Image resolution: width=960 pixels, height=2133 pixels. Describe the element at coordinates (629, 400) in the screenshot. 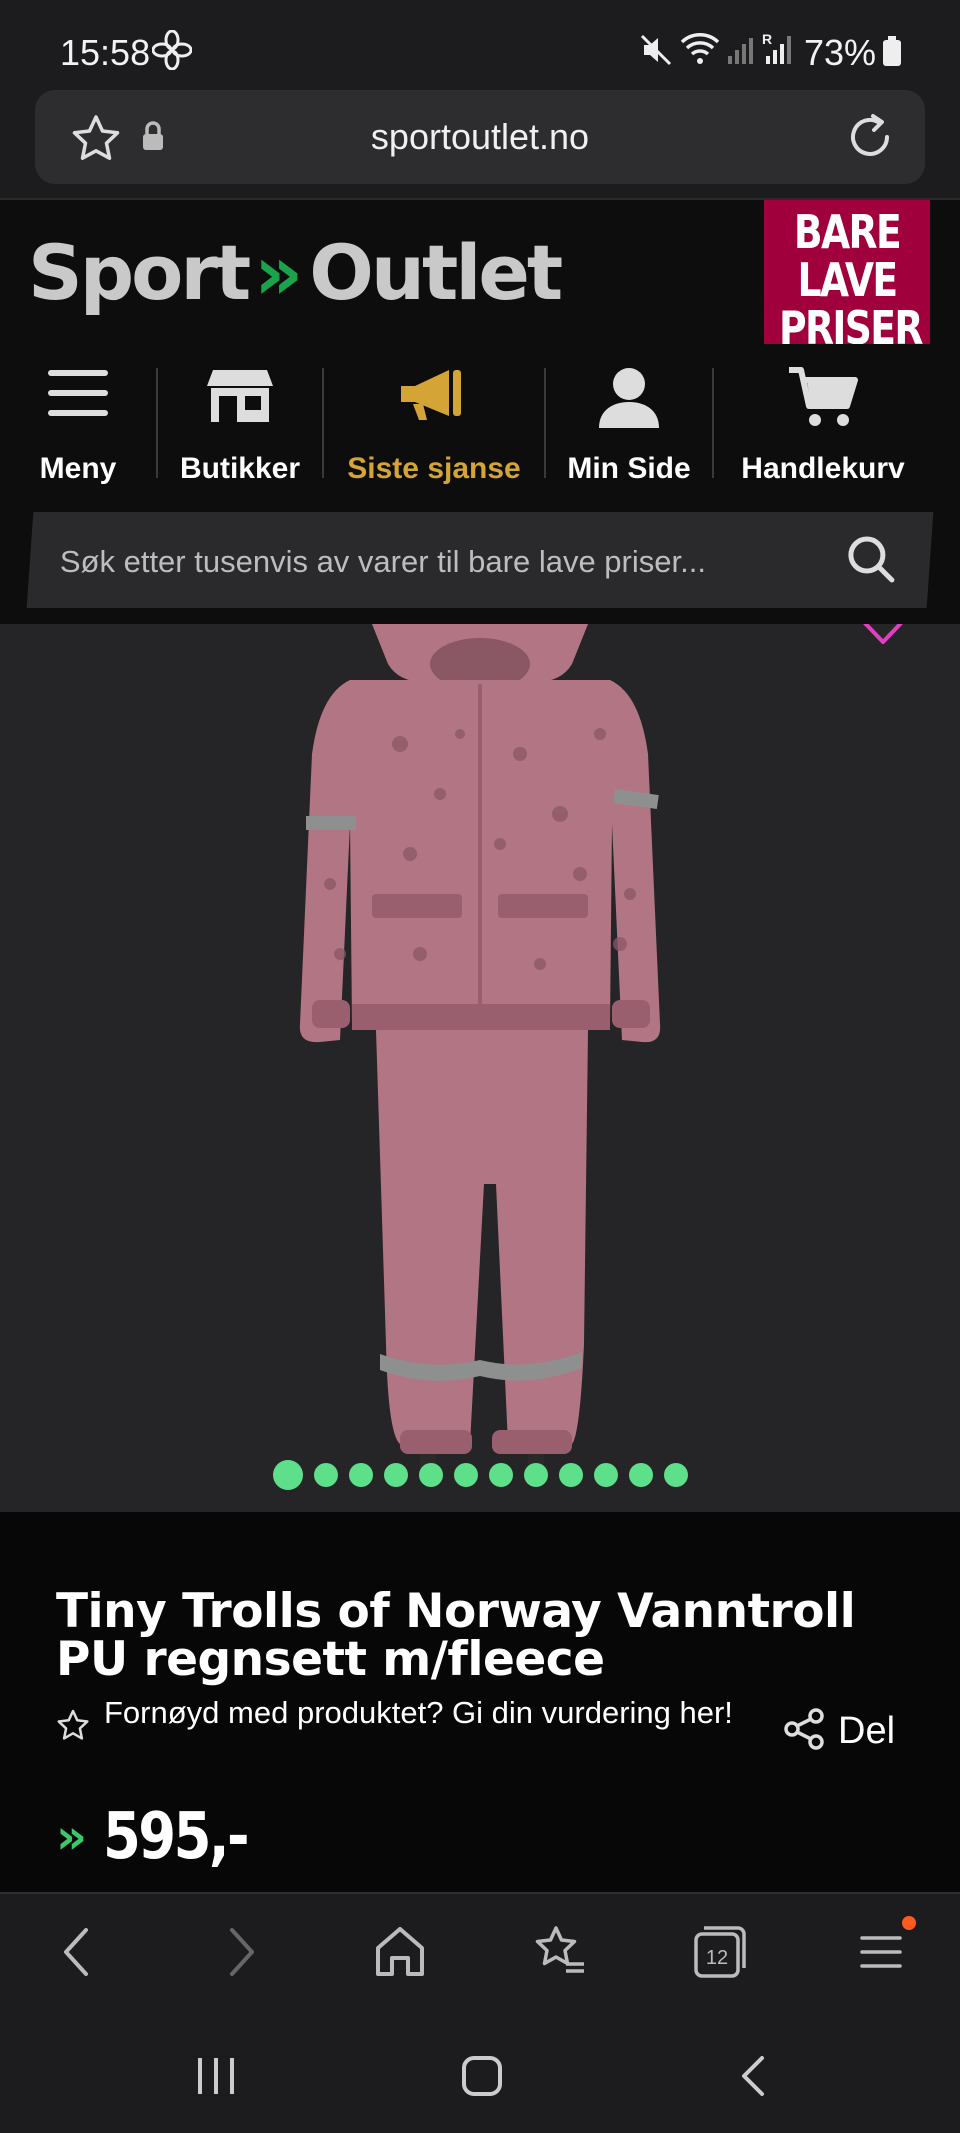

I see `user-icon` at that location.